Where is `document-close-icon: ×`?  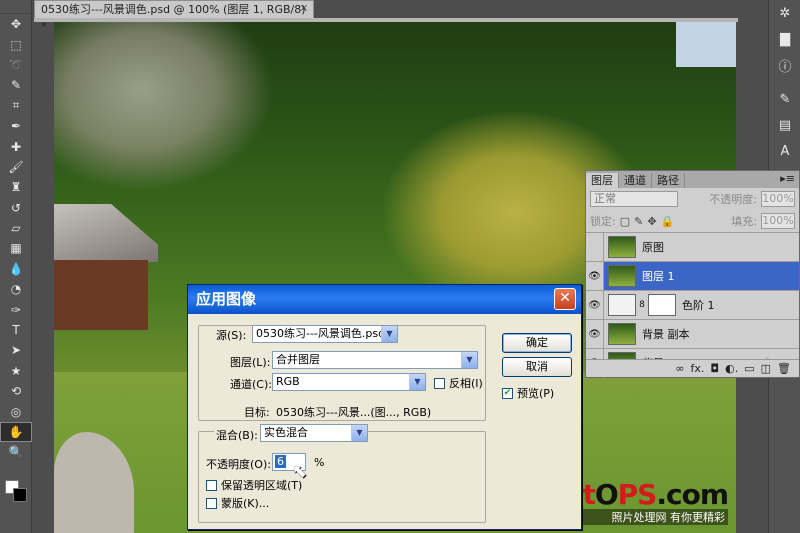 document-close-icon: × is located at coordinates (304, 9).